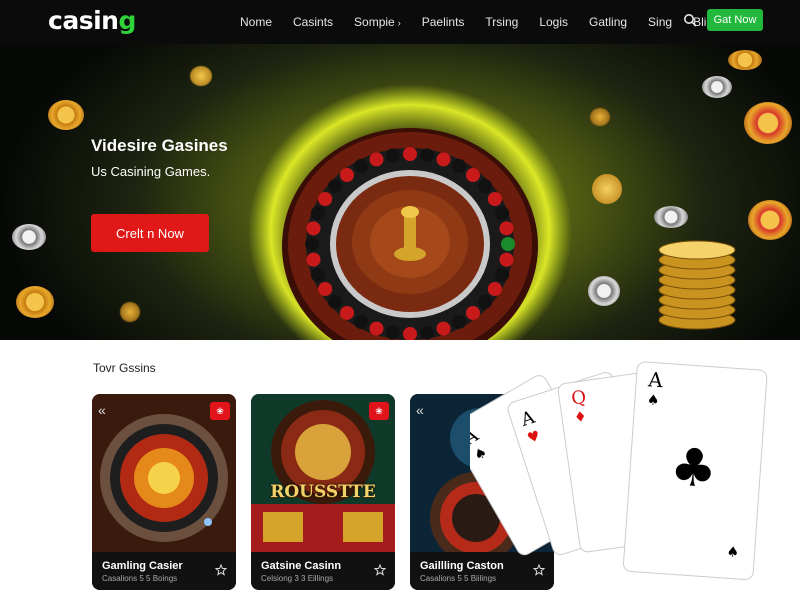 This screenshot has height=600, width=800. What do you see at coordinates (256, 22) in the screenshot?
I see `nav-item-nome: Nome` at bounding box center [256, 22].